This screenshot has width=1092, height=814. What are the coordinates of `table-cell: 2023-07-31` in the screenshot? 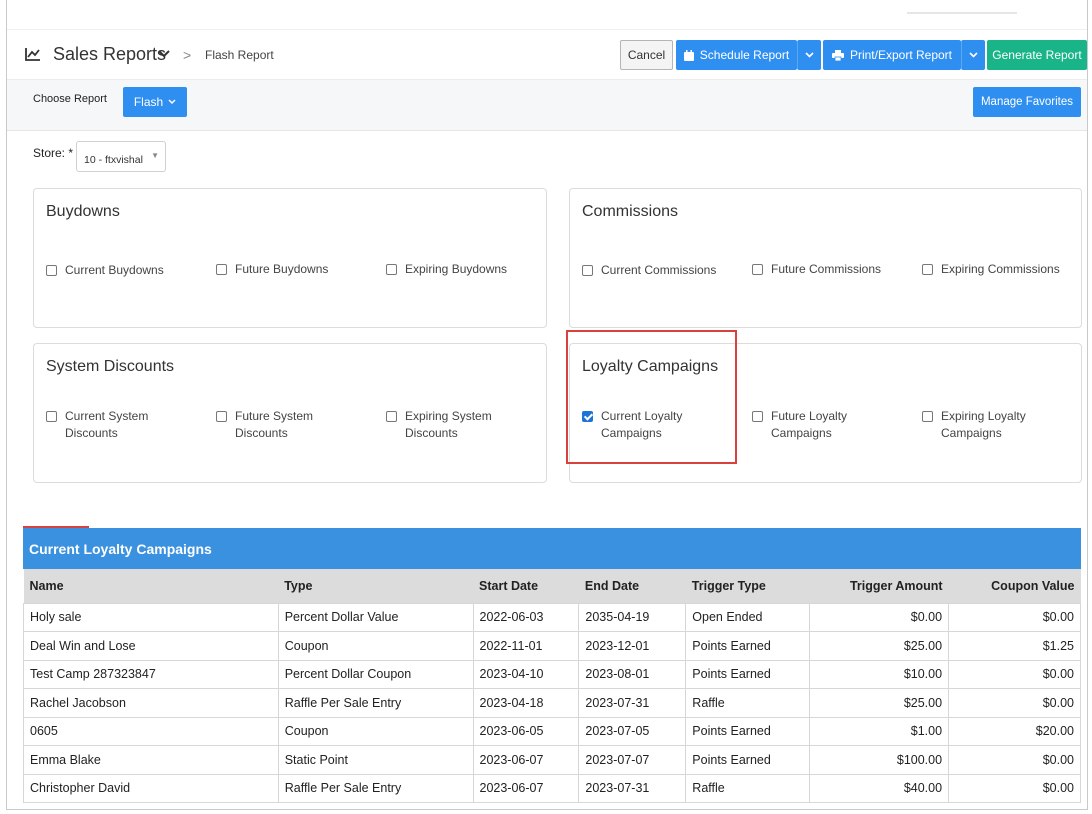 It's located at (632, 703).